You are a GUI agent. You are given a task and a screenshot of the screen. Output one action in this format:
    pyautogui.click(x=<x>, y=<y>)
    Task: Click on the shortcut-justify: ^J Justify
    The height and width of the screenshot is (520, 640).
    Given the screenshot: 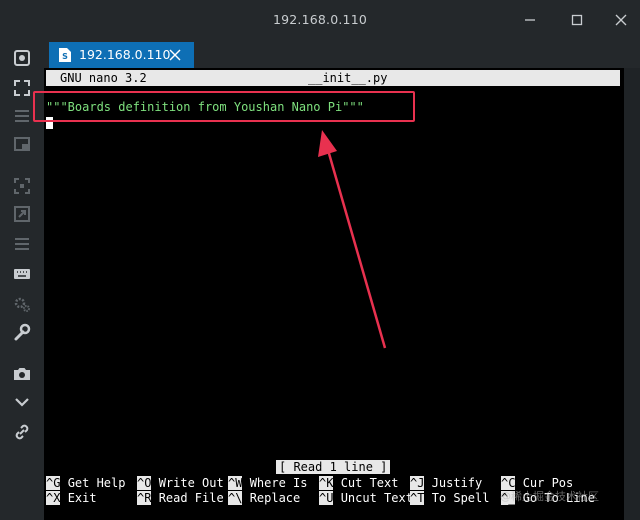 What is the action you would take?
    pyautogui.click(x=446, y=483)
    